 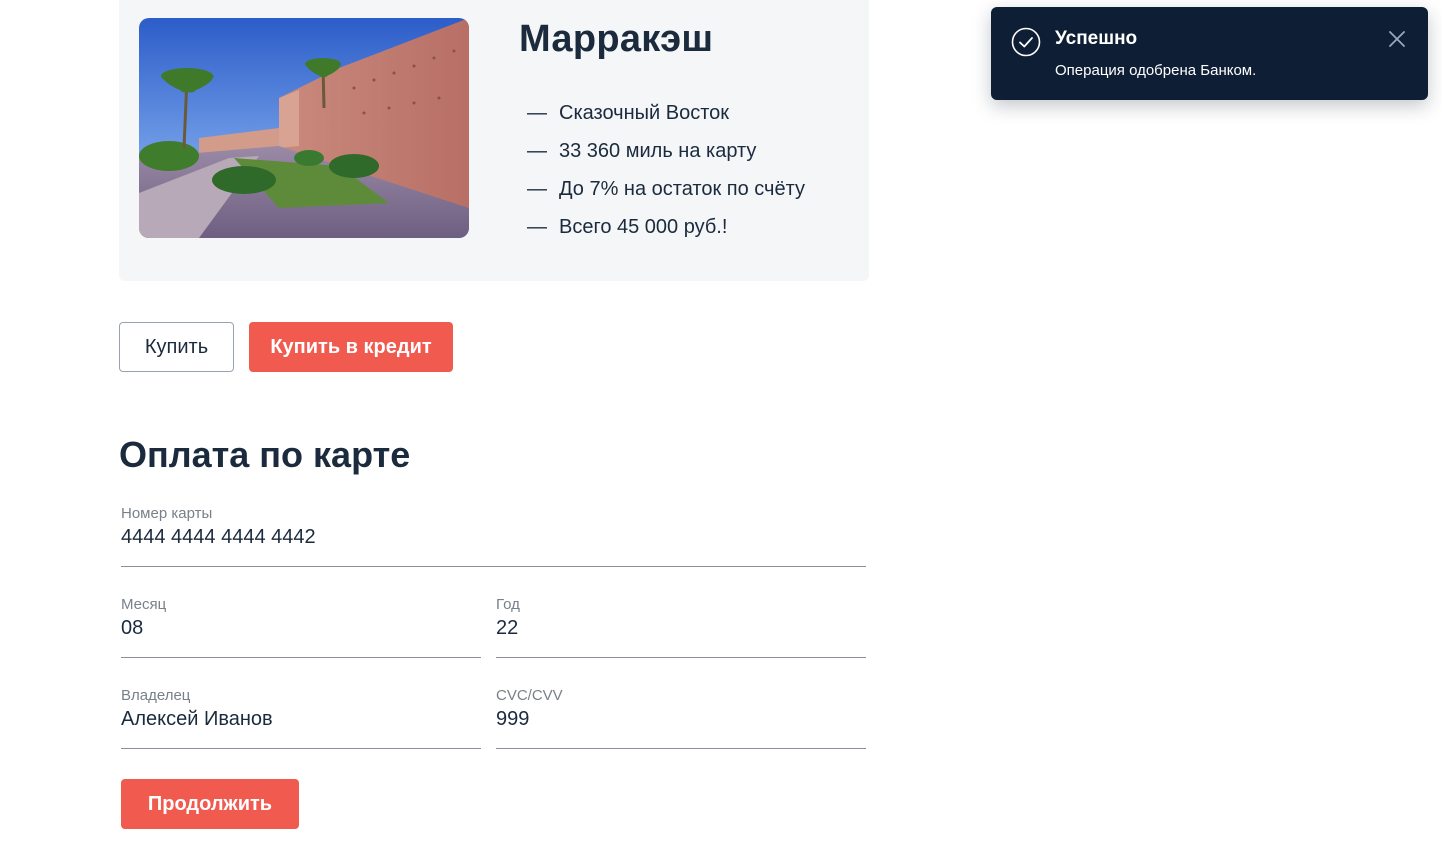 What do you see at coordinates (1156, 70) in the screenshot?
I see `notification-message: Операция одобрена Банком.` at bounding box center [1156, 70].